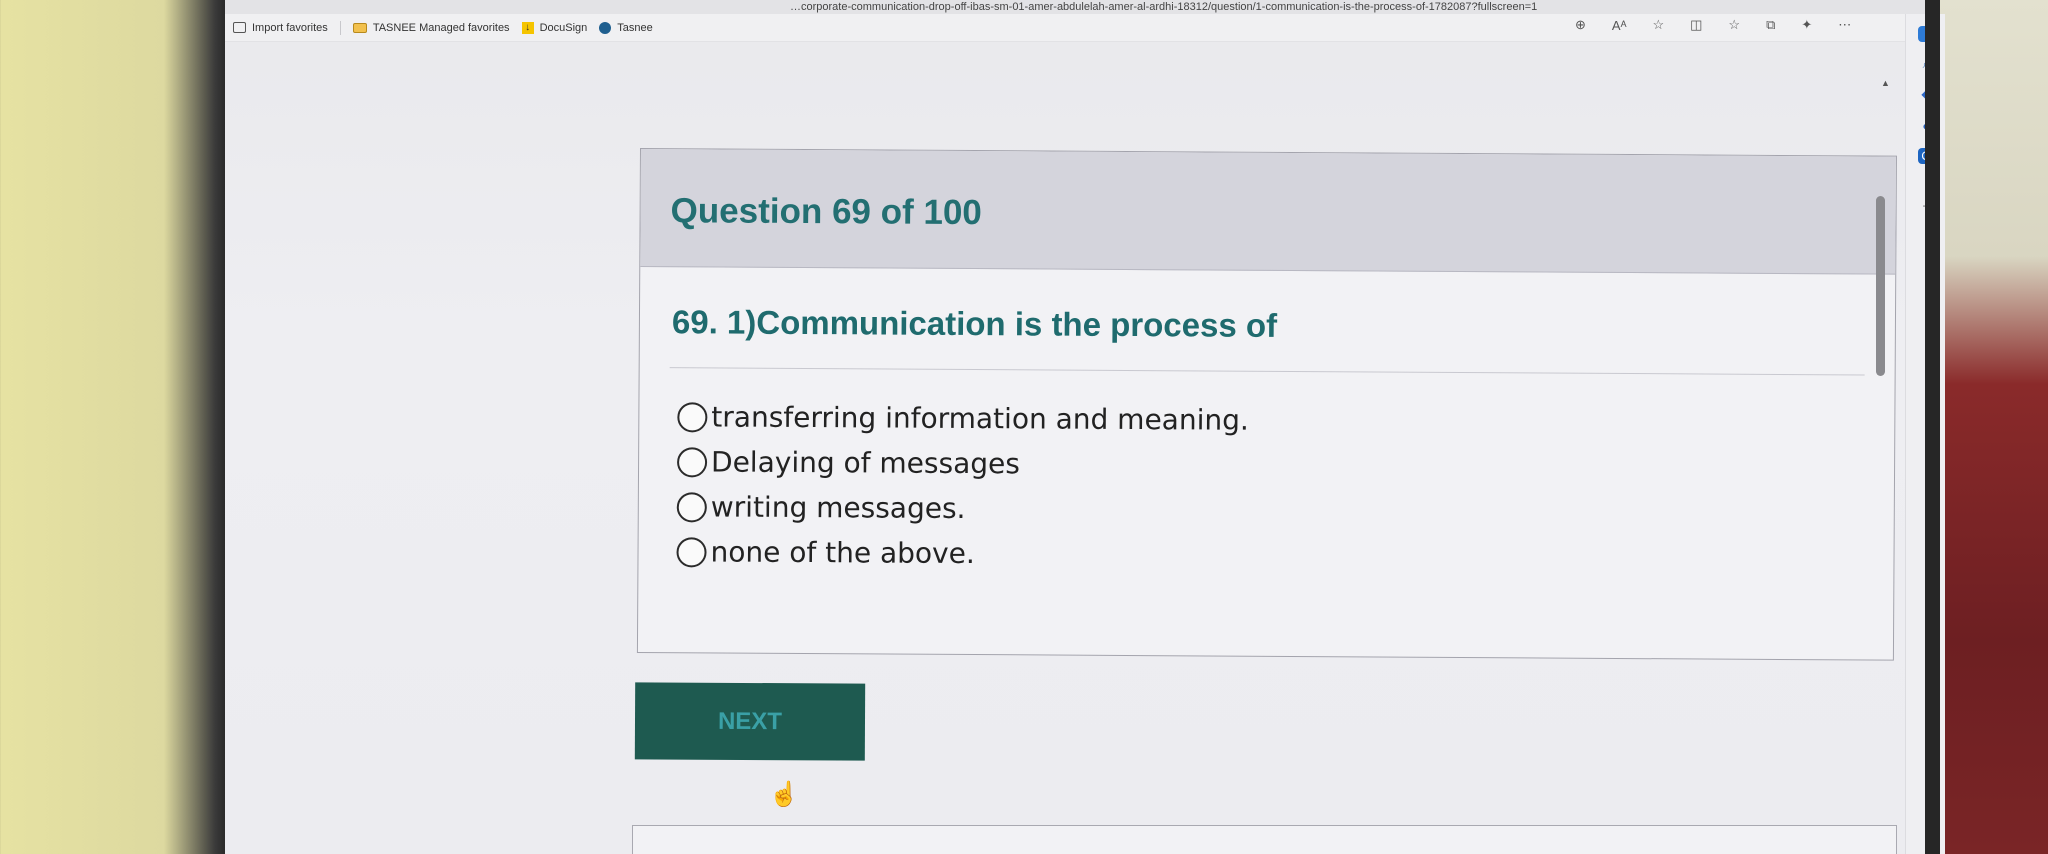 This screenshot has width=2048, height=854. I want to click on monitor-bezel, so click(1932, 427).